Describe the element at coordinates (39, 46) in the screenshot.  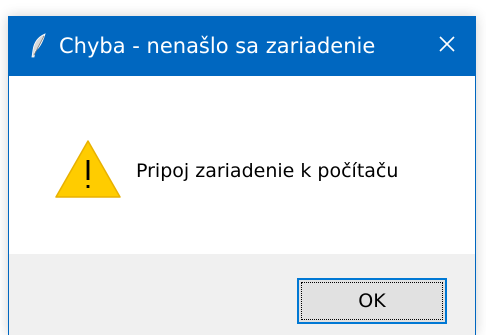
I see `feather-icon` at that location.